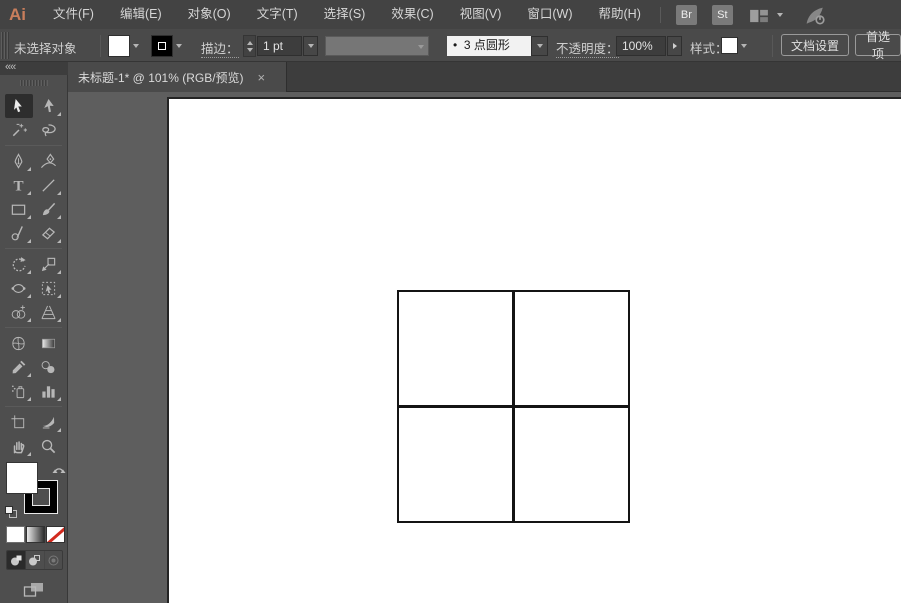 The width and height of the screenshot is (901, 603). Describe the element at coordinates (136, 46) in the screenshot. I see `fill-chevron-icon` at that location.